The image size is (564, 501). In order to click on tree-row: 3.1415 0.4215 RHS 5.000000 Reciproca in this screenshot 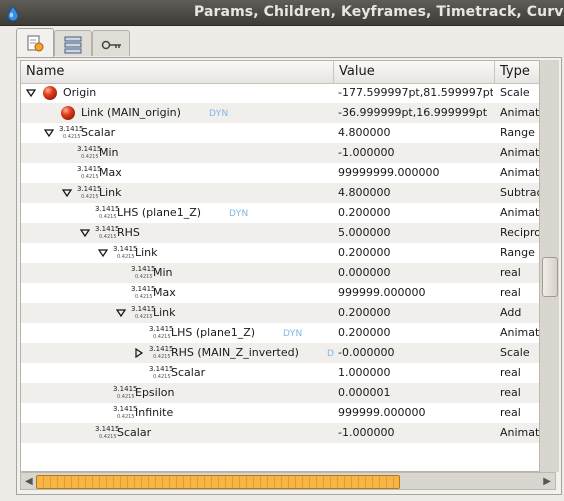, I will do `click(289, 233)`.